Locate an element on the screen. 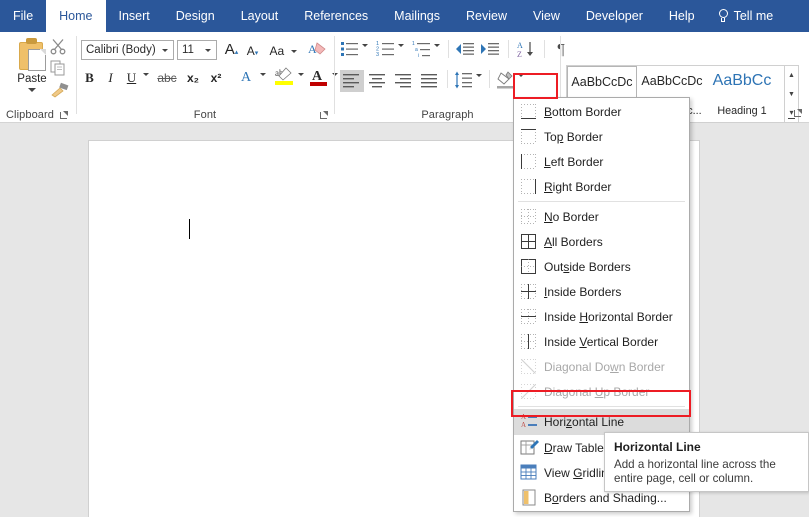 The width and height of the screenshot is (809, 517). menu-item-outside-borders: Outside Borders is located at coordinates (601, 266).